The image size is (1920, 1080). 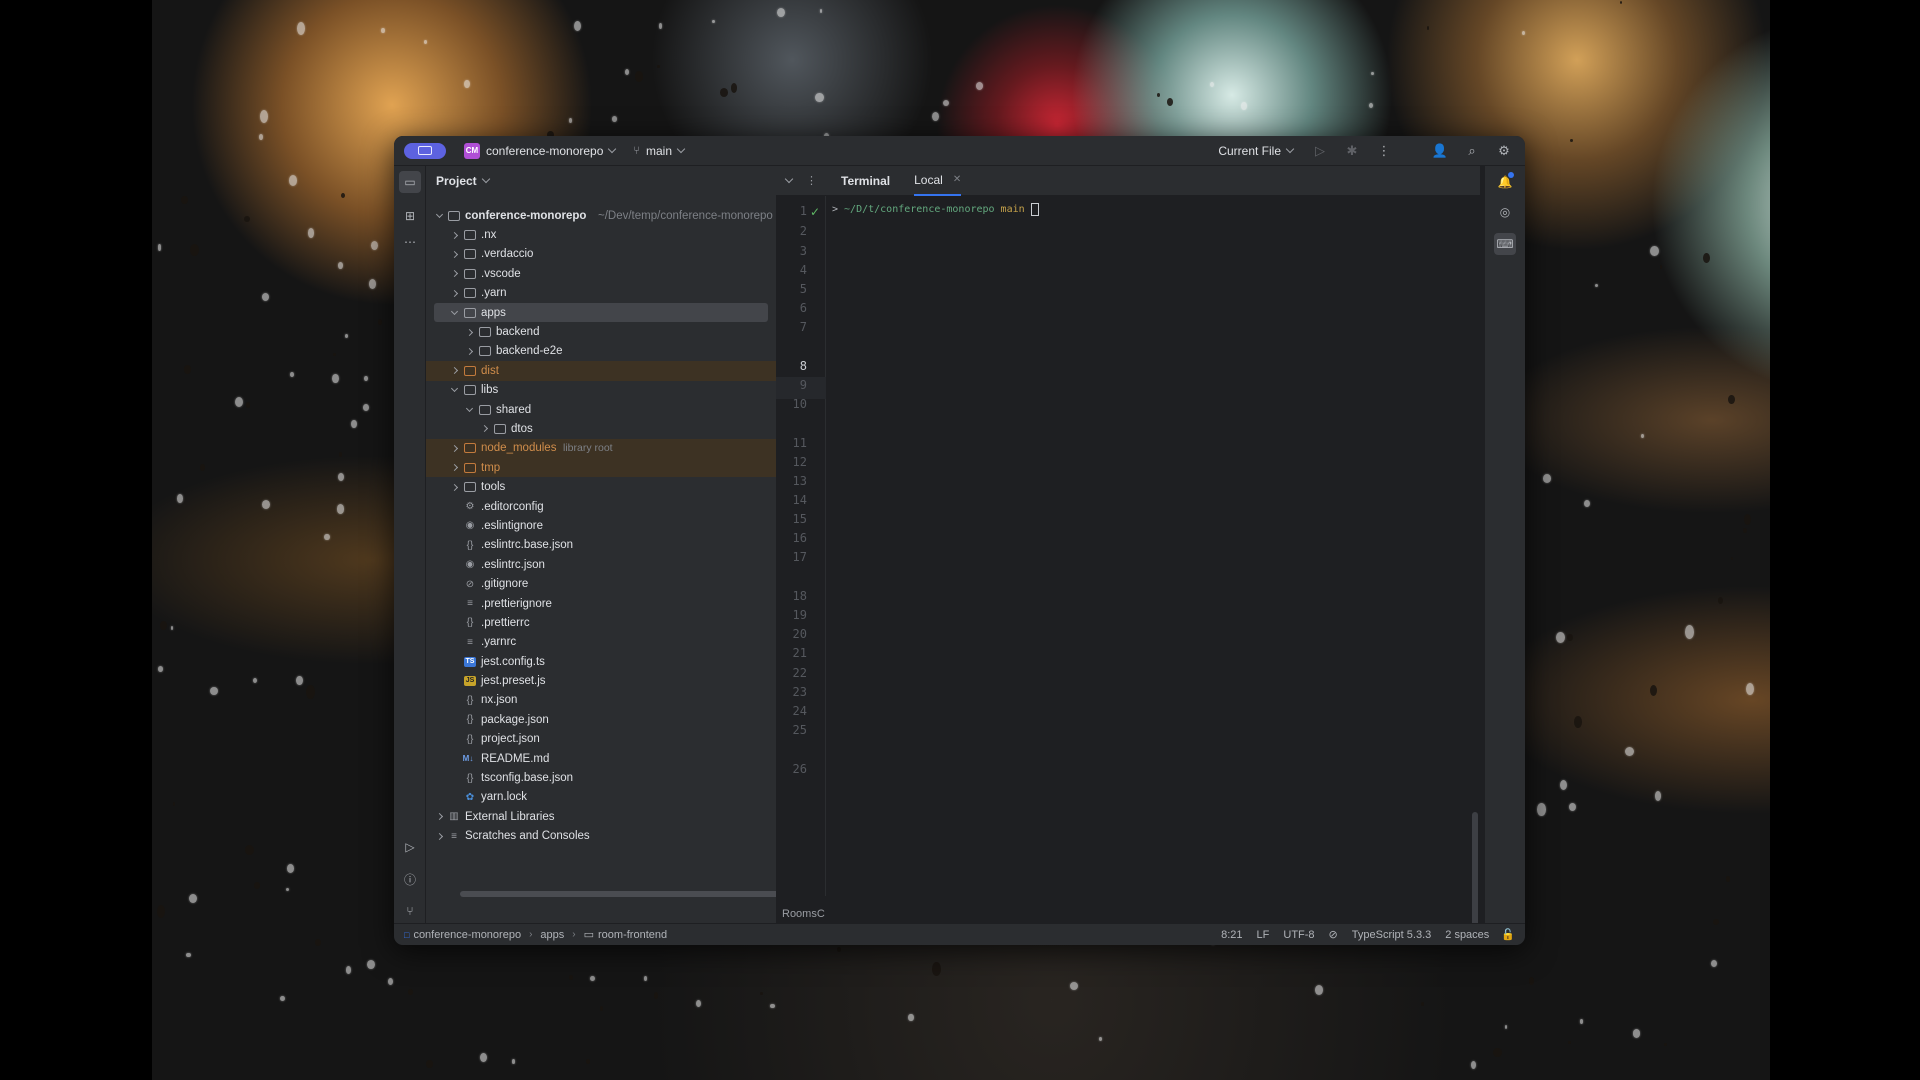 I want to click on notification-dot, so click(x=1511, y=175).